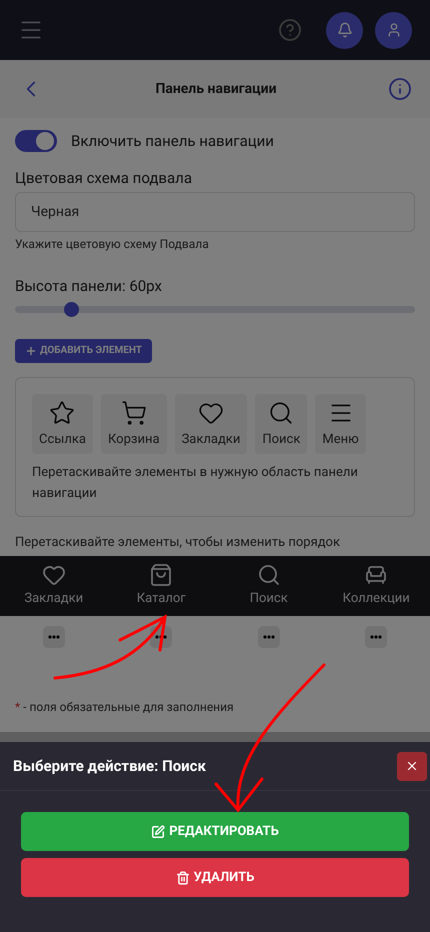 The width and height of the screenshot is (430, 932). I want to click on slider-label: Высота панели: 60px, so click(89, 286).